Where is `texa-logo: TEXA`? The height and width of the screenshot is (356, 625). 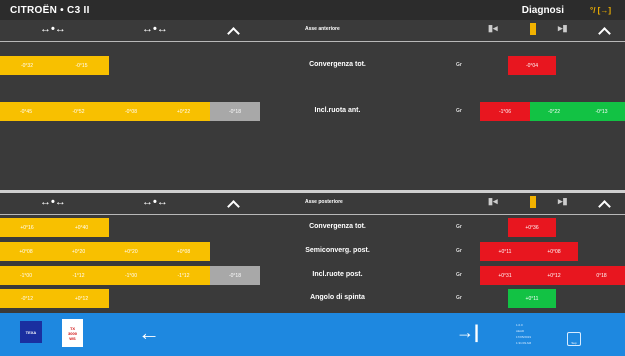 texa-logo: TEXA is located at coordinates (31, 332).